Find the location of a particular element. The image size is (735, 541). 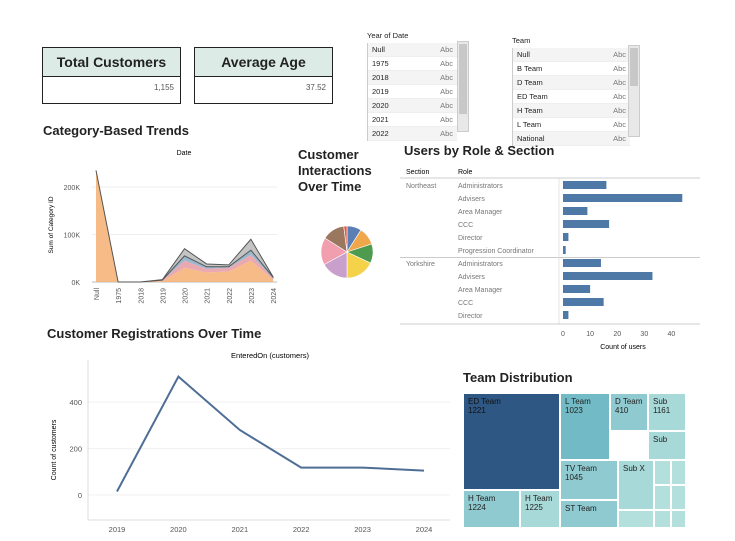

users-role-xtick: 0 is located at coordinates (563, 334).